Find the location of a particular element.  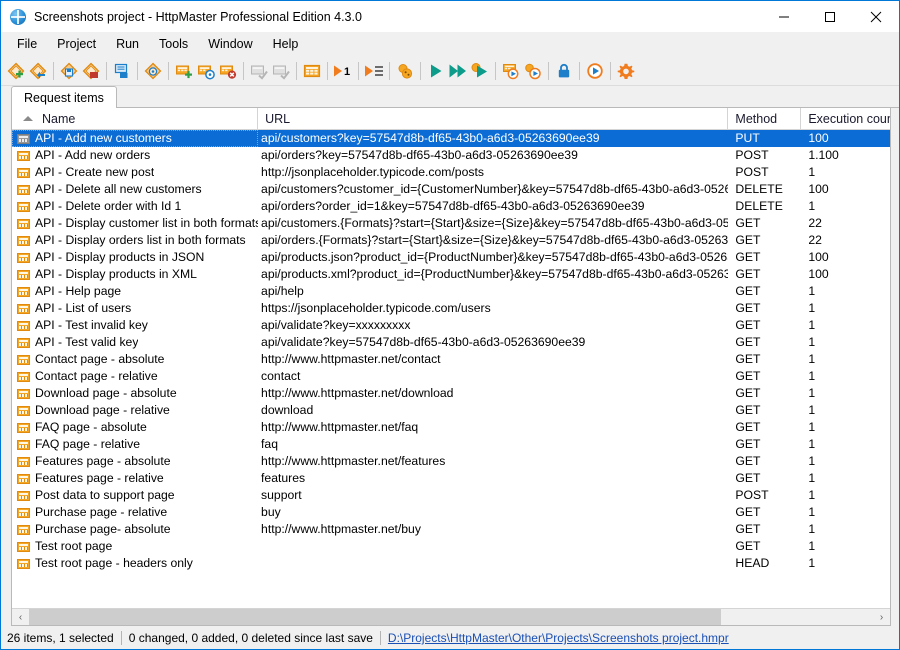

column-header-method: Method is located at coordinates (765, 118).